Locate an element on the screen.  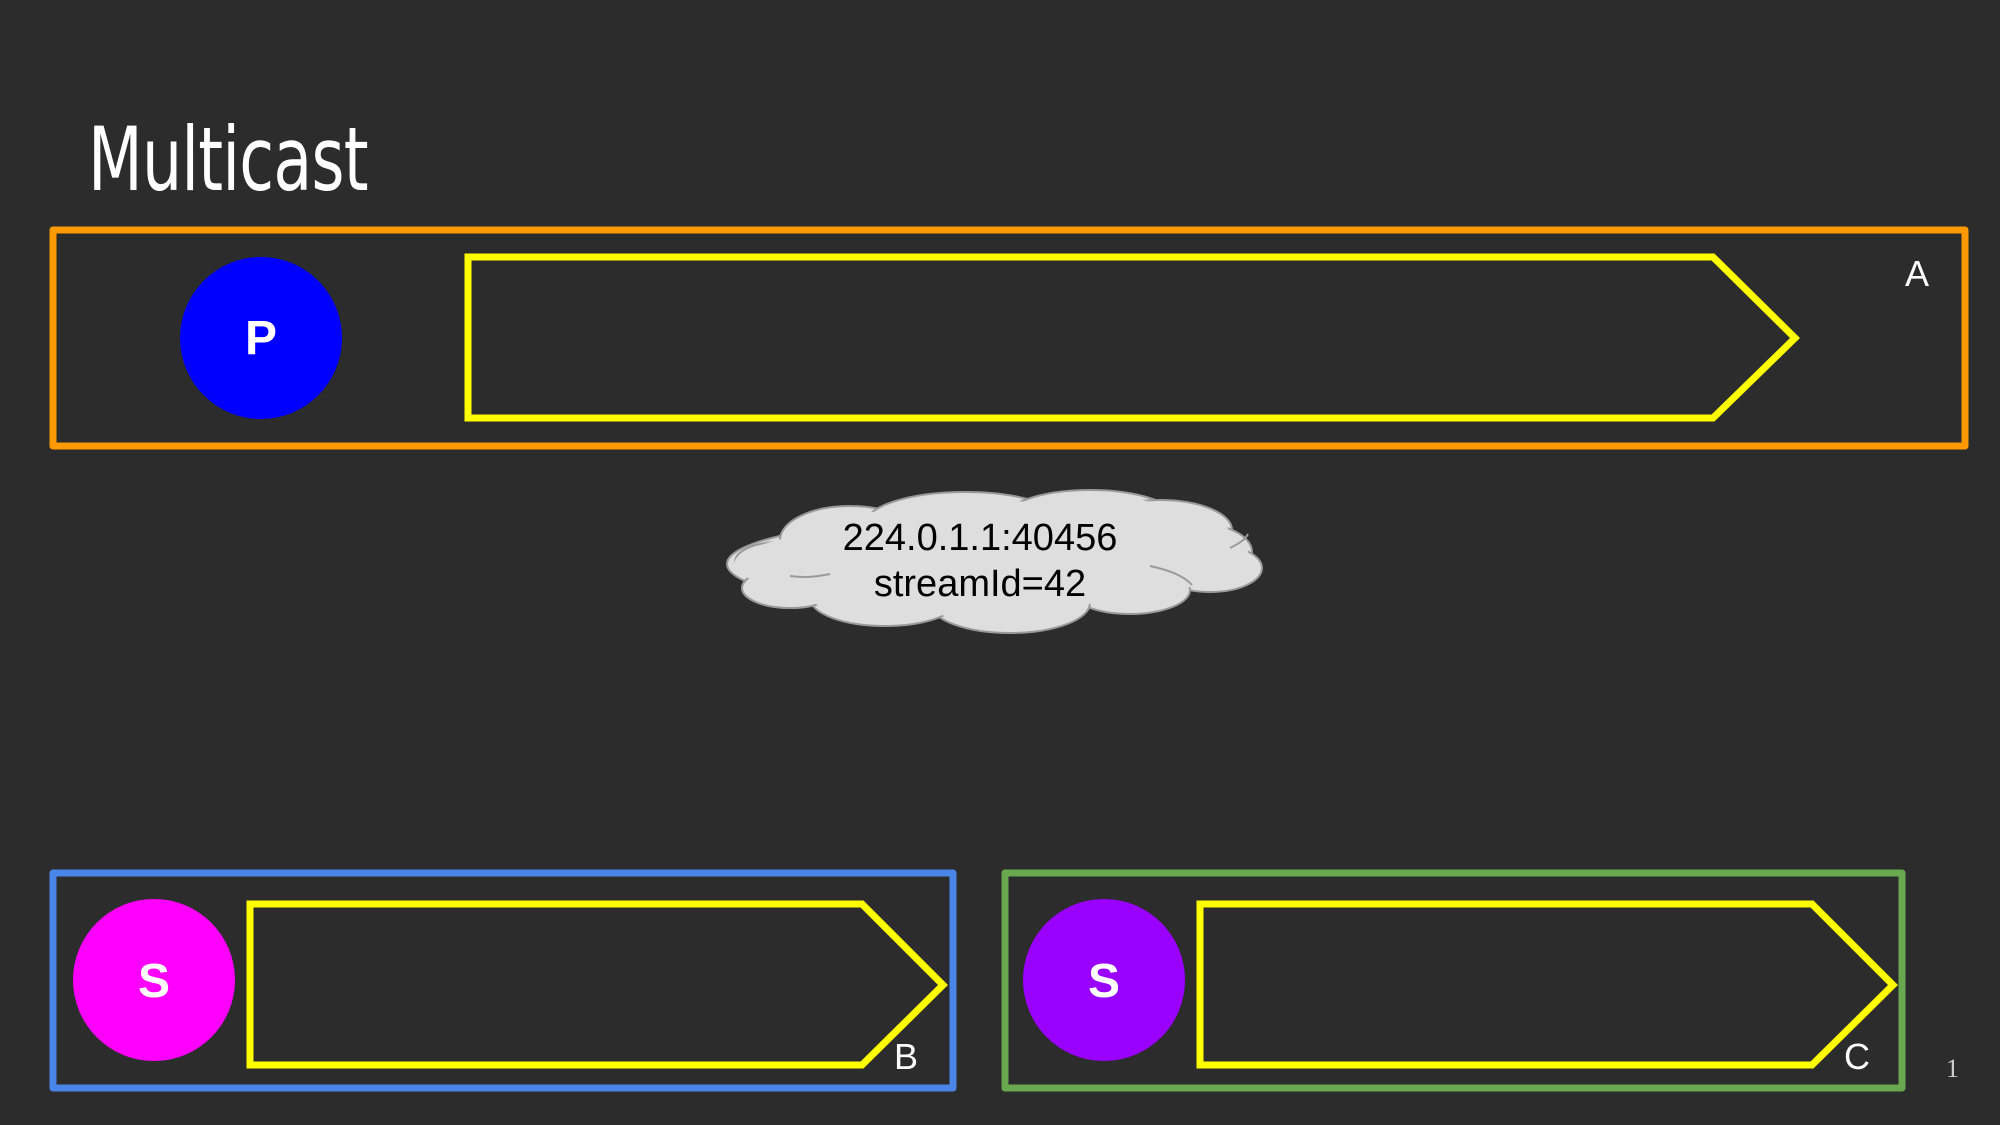
stream-arrow-c is located at coordinates (1547, 984).